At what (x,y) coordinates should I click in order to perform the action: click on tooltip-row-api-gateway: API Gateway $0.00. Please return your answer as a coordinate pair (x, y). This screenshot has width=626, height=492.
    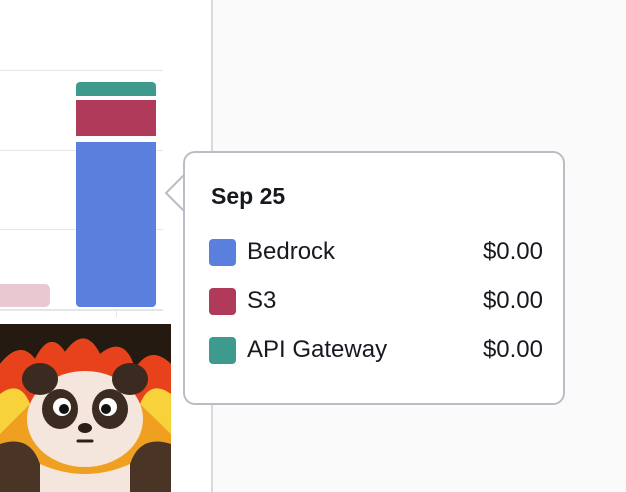
    Looking at the image, I should click on (376, 350).